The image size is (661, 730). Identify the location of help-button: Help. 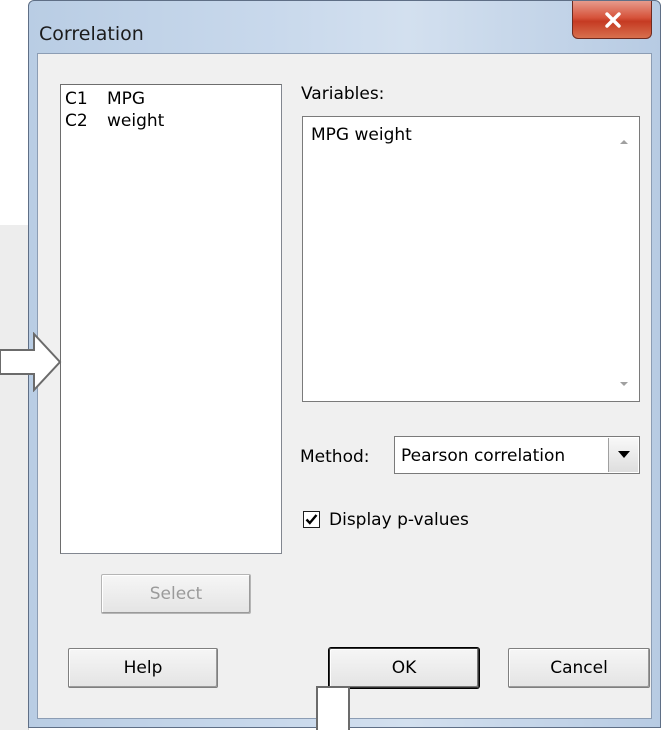
(143, 668).